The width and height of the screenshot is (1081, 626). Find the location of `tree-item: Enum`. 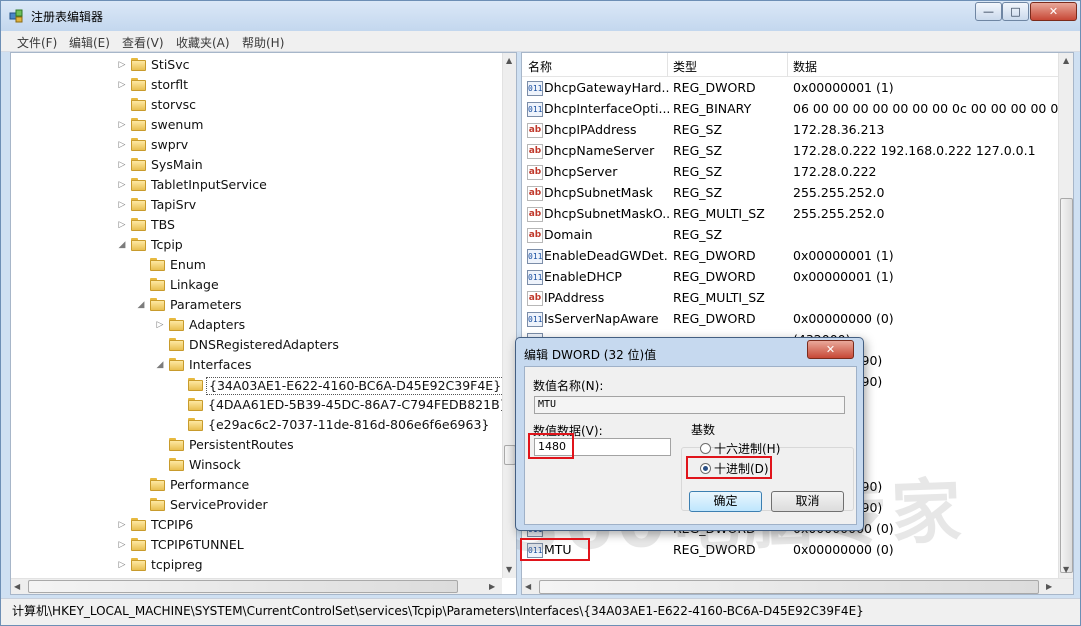

tree-item: Enum is located at coordinates (256, 265).